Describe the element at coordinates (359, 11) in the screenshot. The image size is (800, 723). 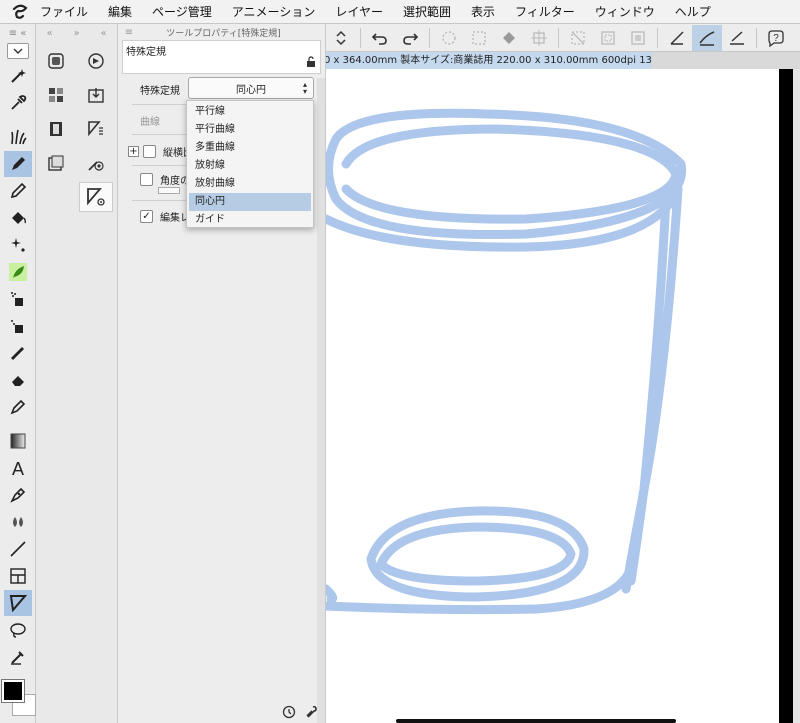
I see `menu-layer: レイヤー` at that location.